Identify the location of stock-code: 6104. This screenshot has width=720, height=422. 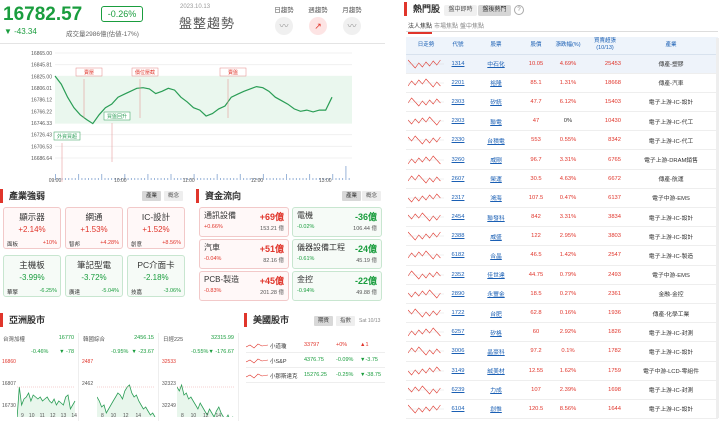
(458, 409).